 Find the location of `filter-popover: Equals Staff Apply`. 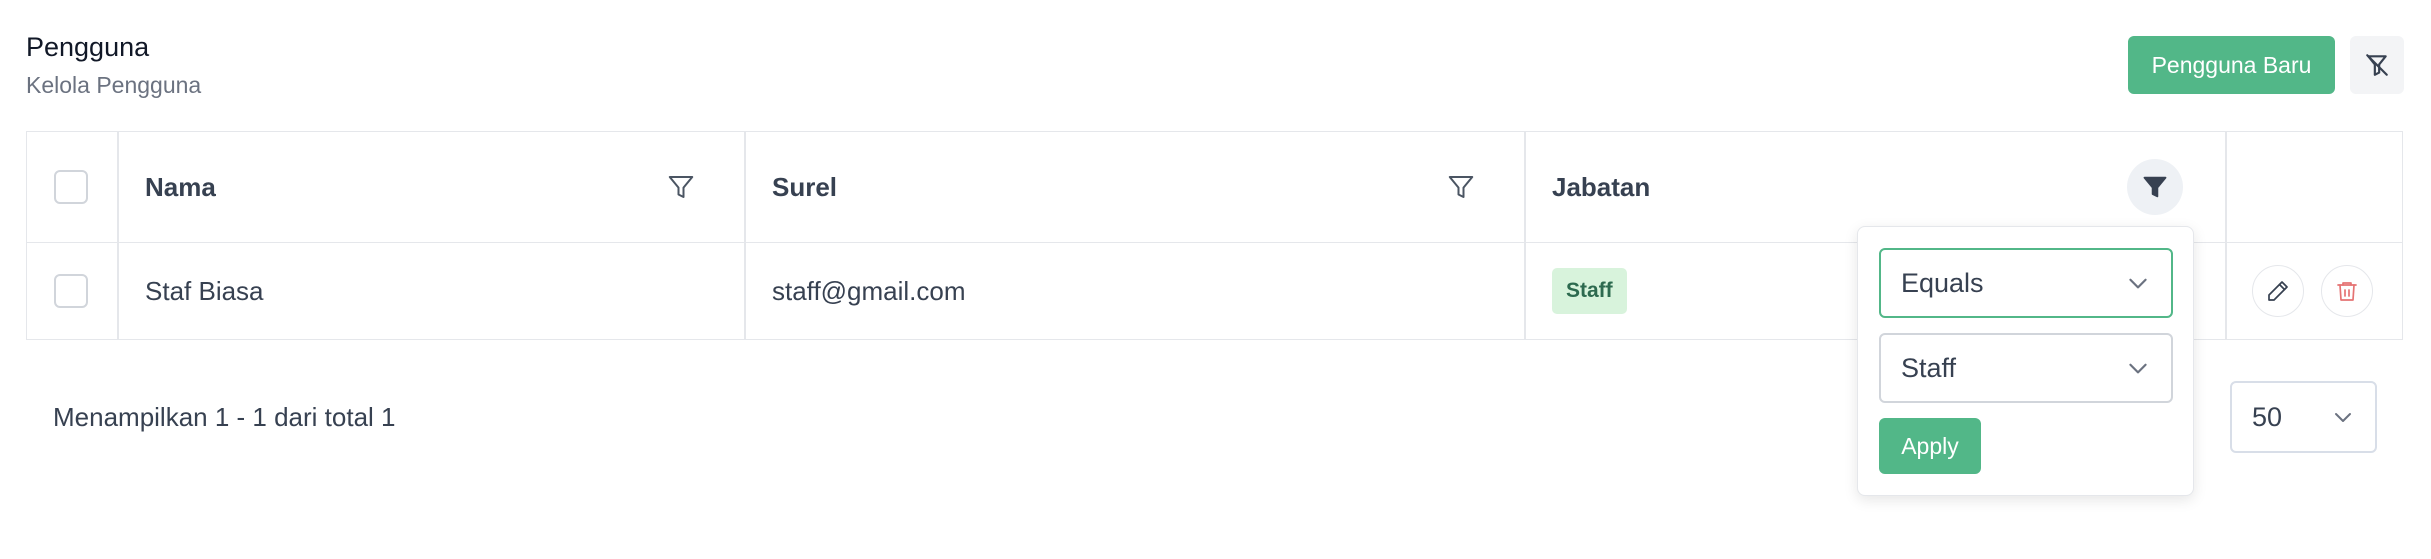

filter-popover: Equals Staff Apply is located at coordinates (2025, 361).